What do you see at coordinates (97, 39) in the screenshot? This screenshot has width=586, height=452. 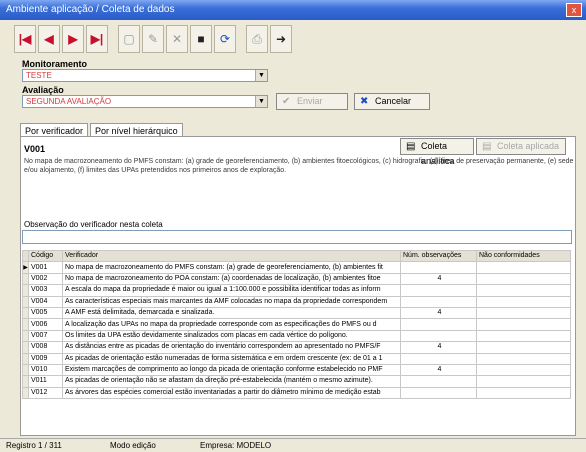 I see `last-record-button: ▶|` at bounding box center [97, 39].